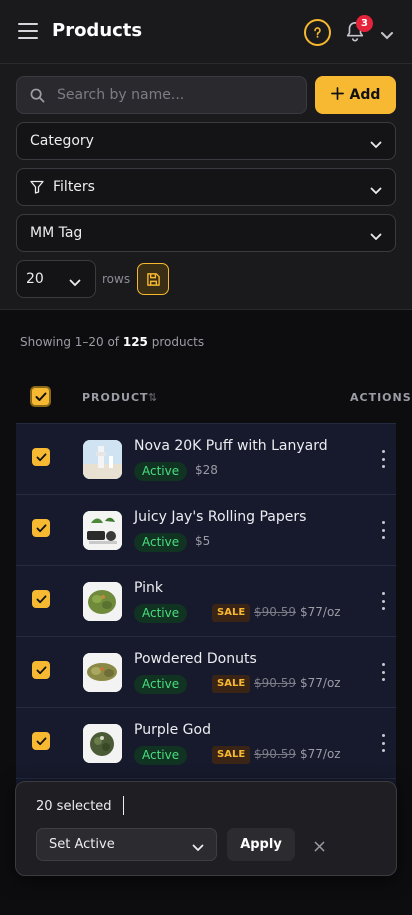 The image size is (412, 915). I want to click on product-name: Purple God, so click(172, 730).